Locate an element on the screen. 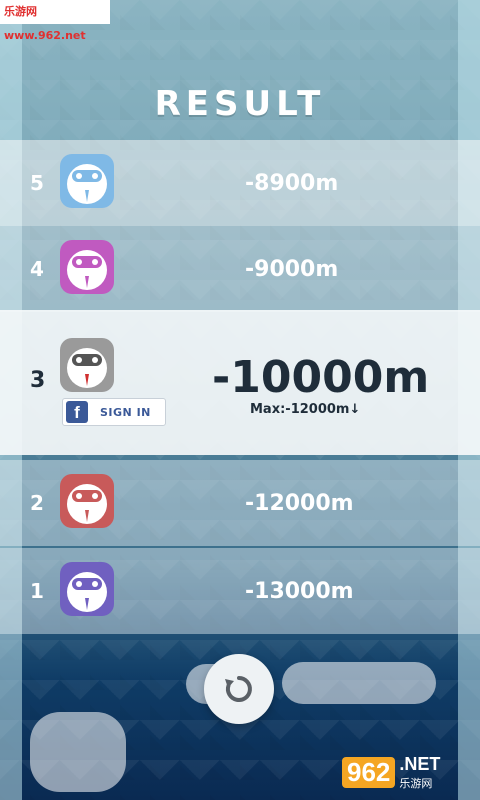 The width and height of the screenshot is (480, 800). score-value: -13000m is located at coordinates (299, 591).